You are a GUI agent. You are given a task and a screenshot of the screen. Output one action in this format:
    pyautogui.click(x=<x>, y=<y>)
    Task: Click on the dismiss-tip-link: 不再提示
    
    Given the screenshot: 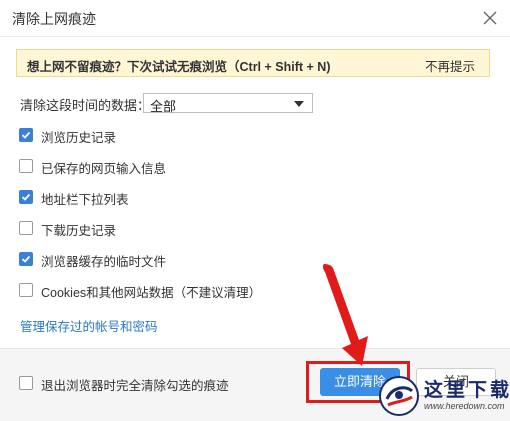 What is the action you would take?
    pyautogui.click(x=450, y=65)
    